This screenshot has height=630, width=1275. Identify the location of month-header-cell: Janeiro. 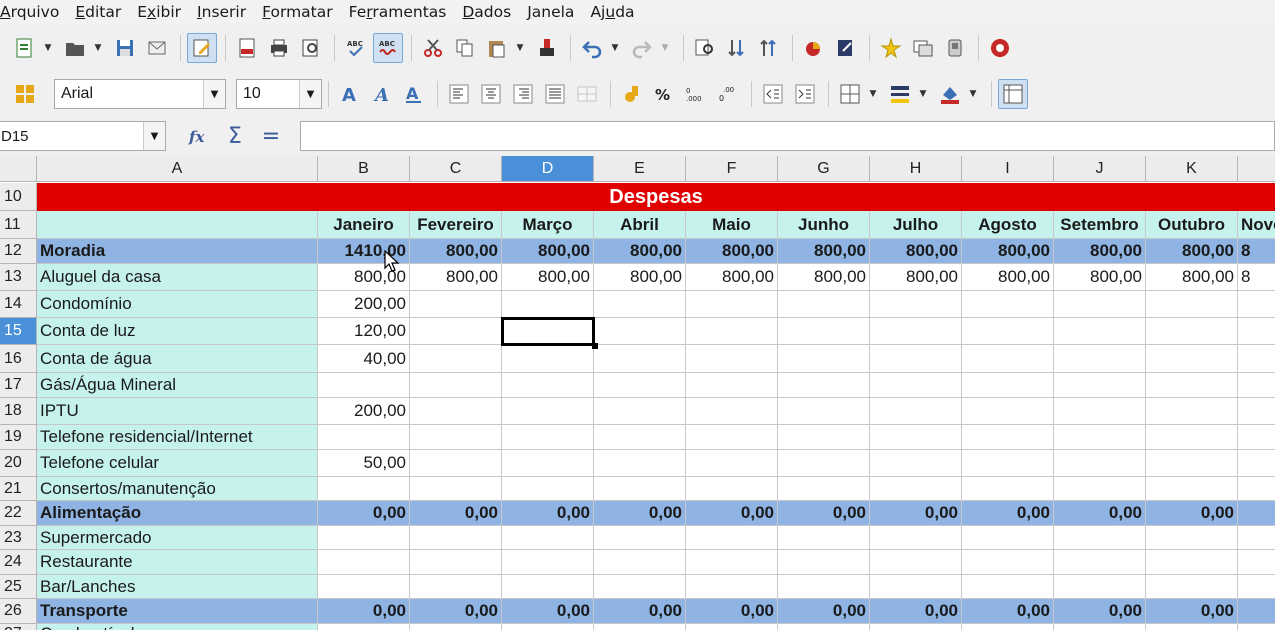
(364, 225).